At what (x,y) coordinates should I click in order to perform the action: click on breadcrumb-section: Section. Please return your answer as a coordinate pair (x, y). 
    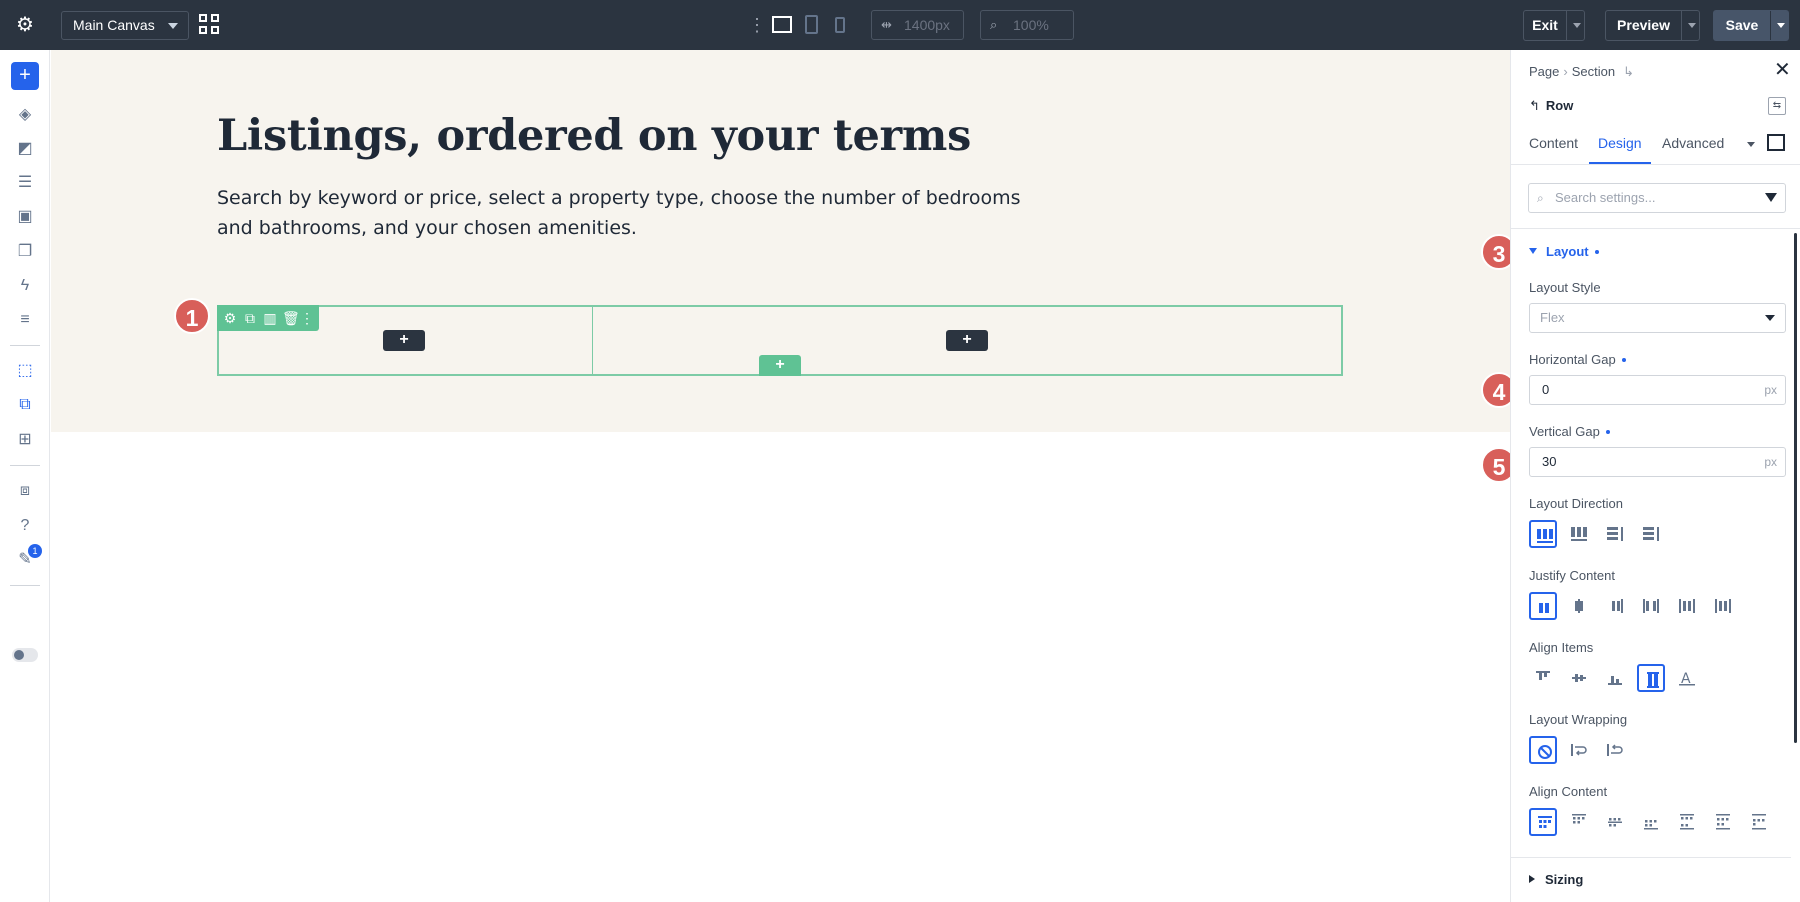
    Looking at the image, I should click on (1593, 71).